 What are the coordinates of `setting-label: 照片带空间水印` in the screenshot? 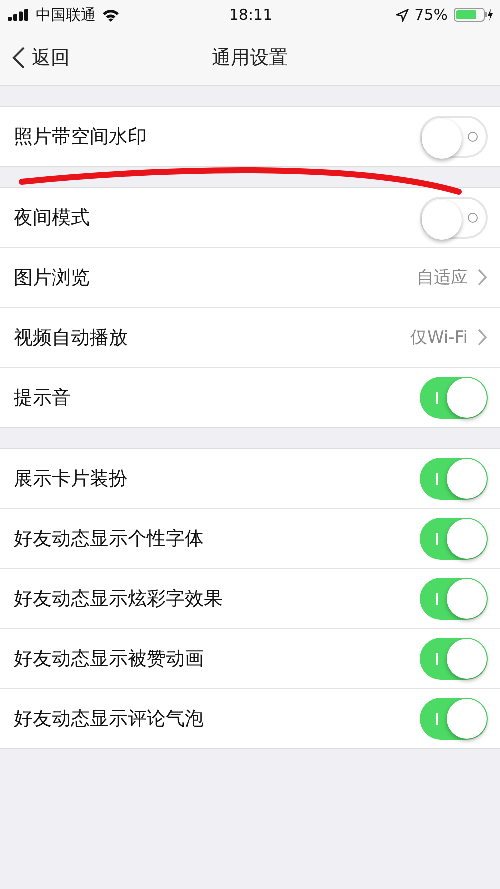 It's located at (80, 137).